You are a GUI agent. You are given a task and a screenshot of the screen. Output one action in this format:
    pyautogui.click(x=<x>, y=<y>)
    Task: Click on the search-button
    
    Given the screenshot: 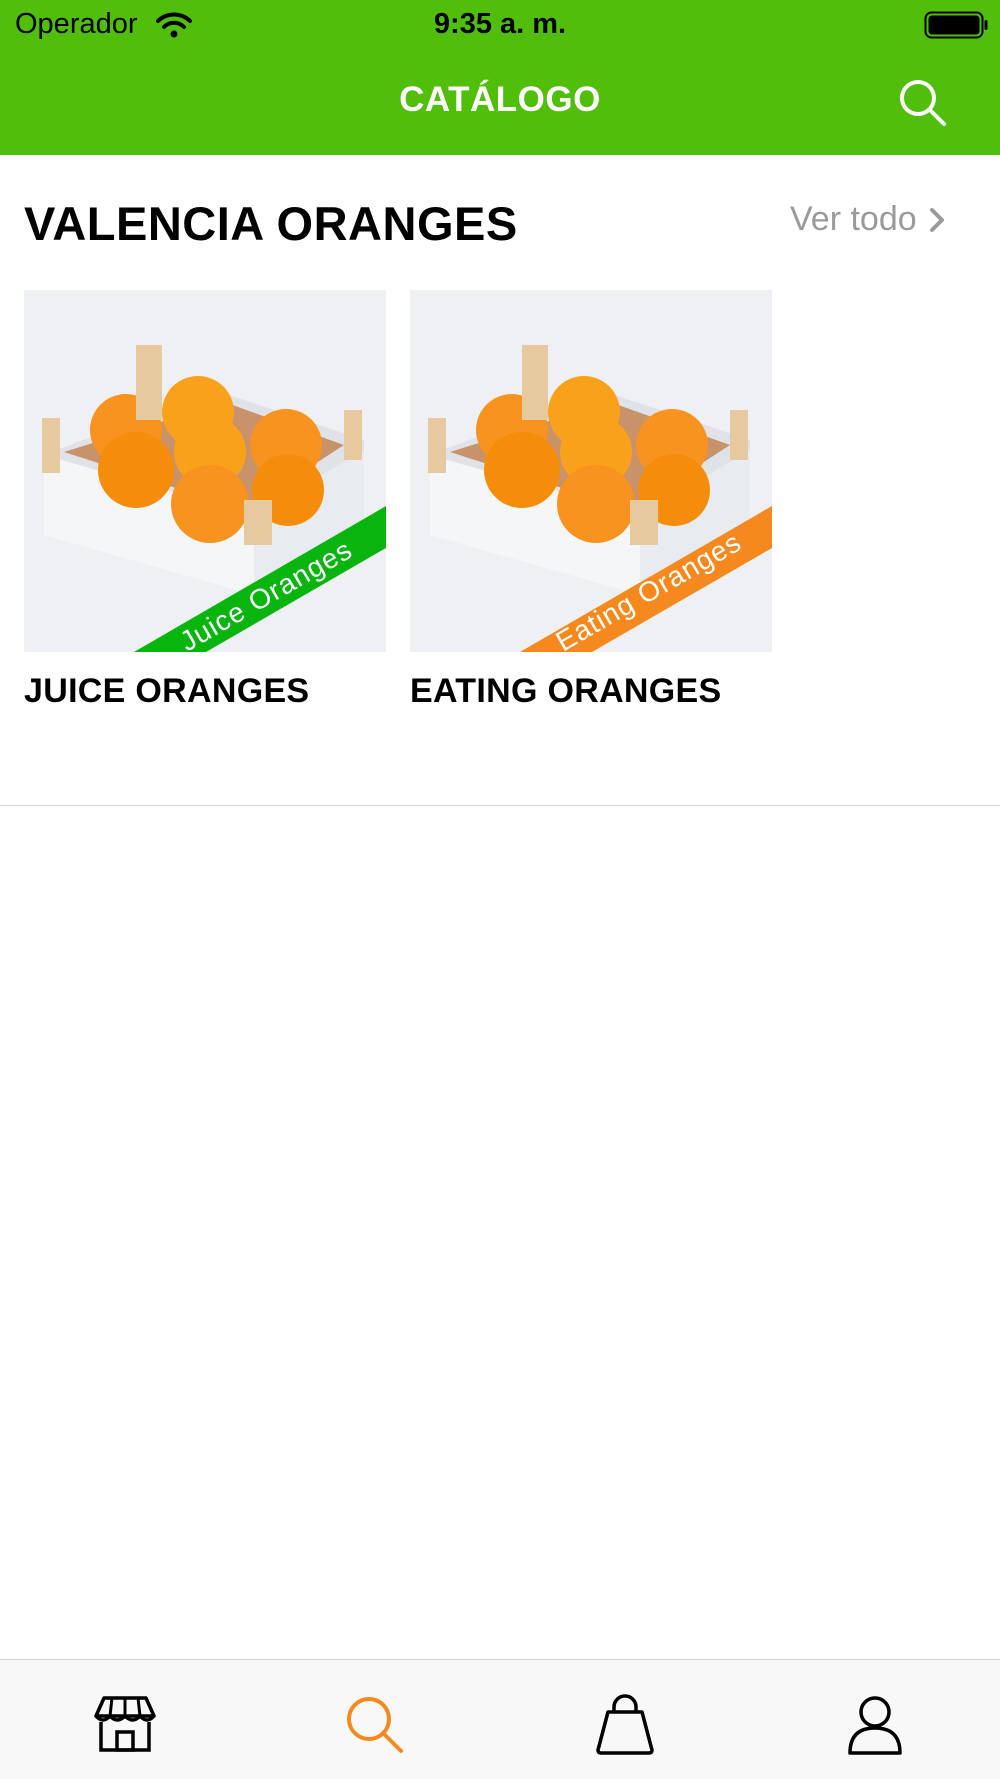 What is the action you would take?
    pyautogui.click(x=923, y=103)
    